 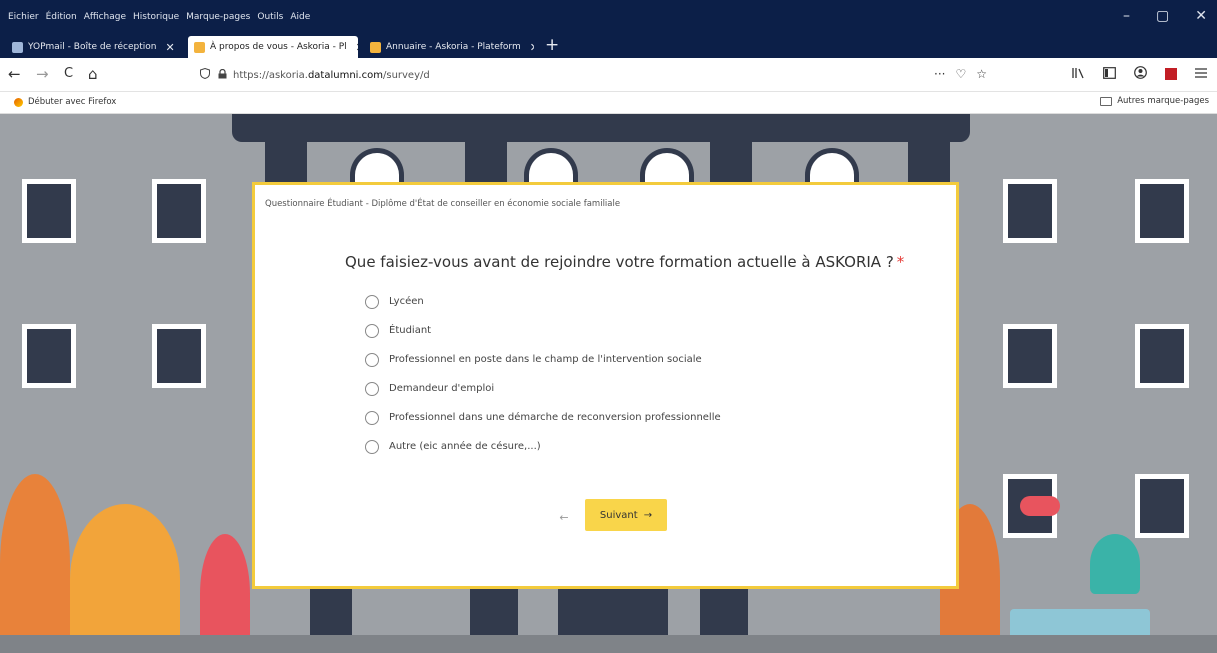 I want to click on close-window-button: ✕, so click(x=1201, y=16).